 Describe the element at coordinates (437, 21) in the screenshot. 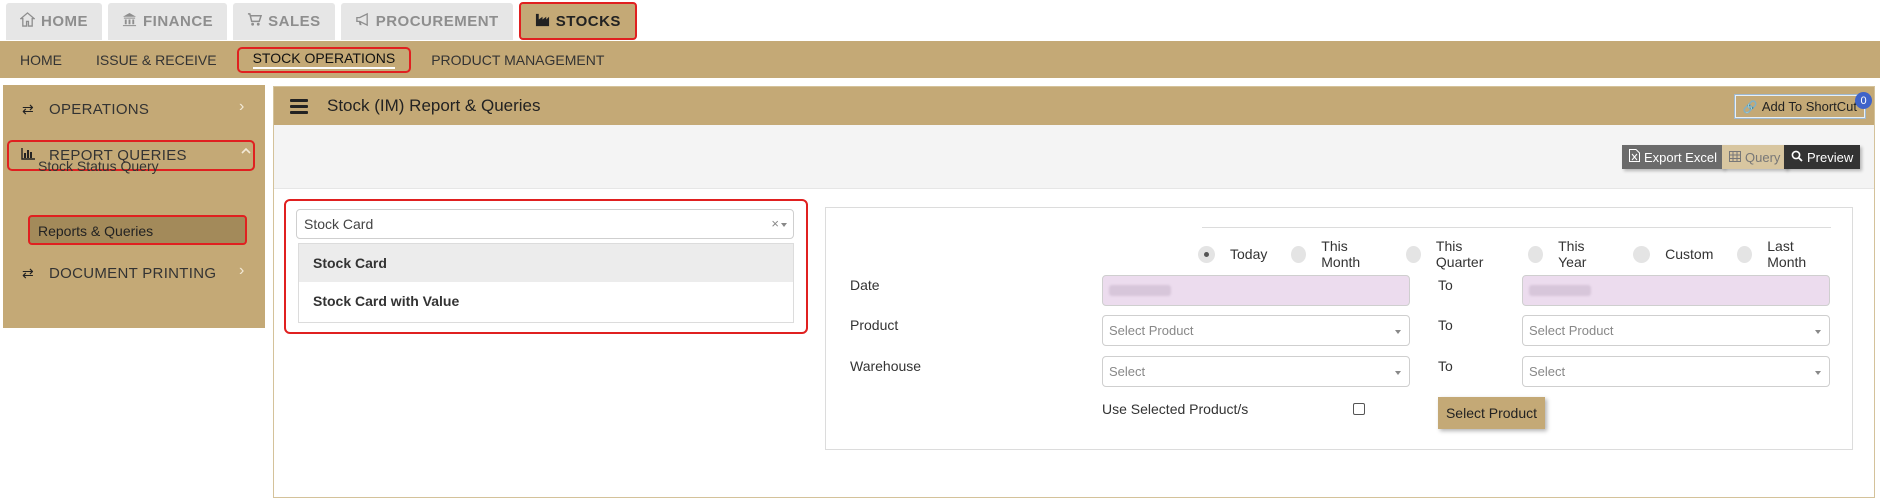

I see `tab-procurement-label: PROCUREMENT` at that location.